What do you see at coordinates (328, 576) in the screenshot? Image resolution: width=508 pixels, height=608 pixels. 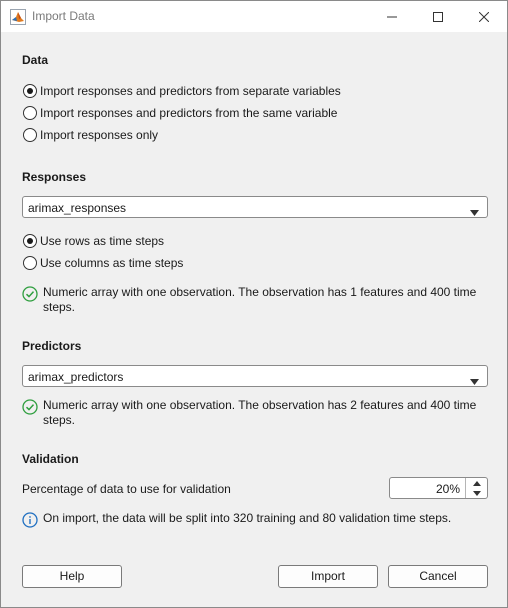 I see `import-button: Import` at bounding box center [328, 576].